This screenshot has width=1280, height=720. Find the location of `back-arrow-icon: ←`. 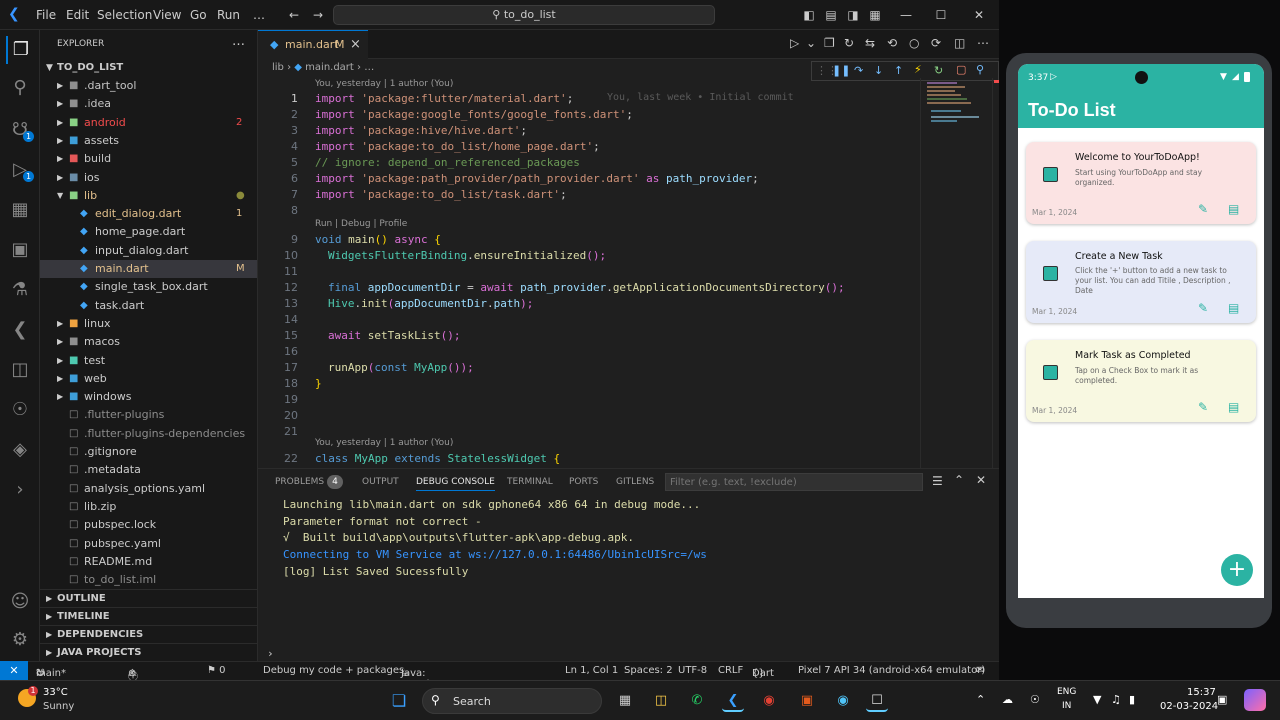

back-arrow-icon: ← is located at coordinates (294, 15).